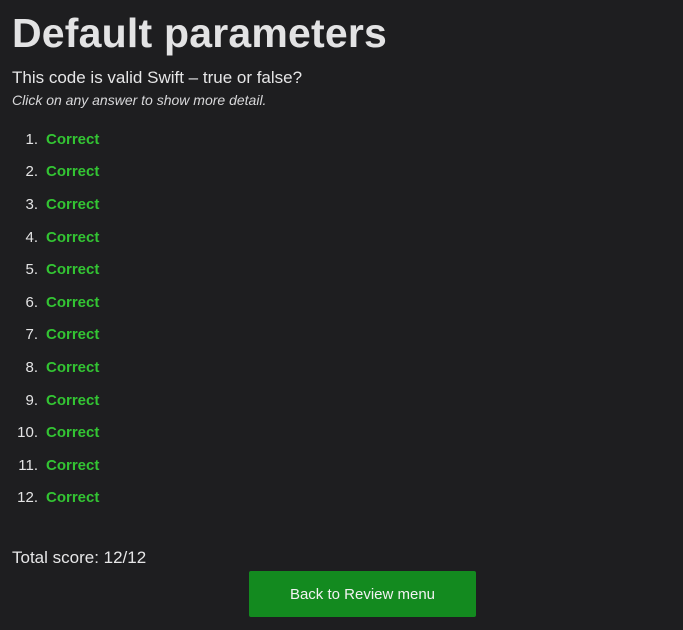  What do you see at coordinates (27, 498) in the screenshot?
I see `answer-number: 12.` at bounding box center [27, 498].